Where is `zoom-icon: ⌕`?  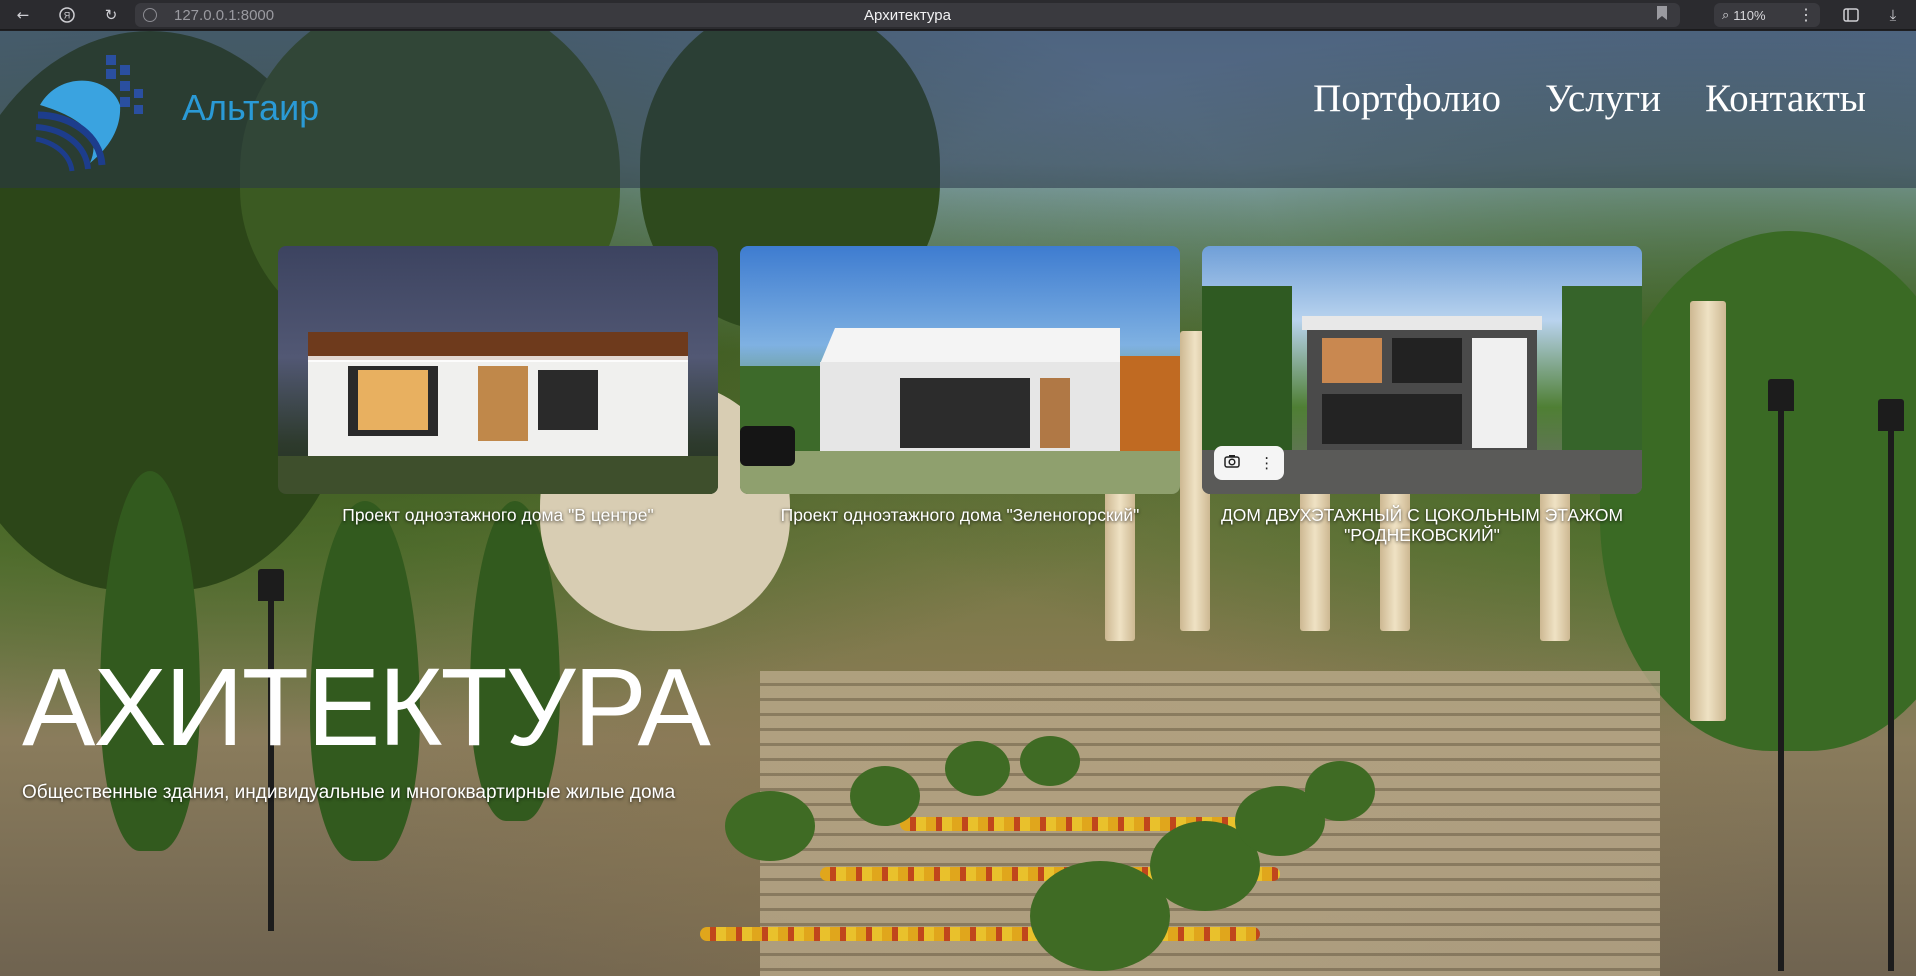
zoom-icon: ⌕ is located at coordinates (1726, 14).